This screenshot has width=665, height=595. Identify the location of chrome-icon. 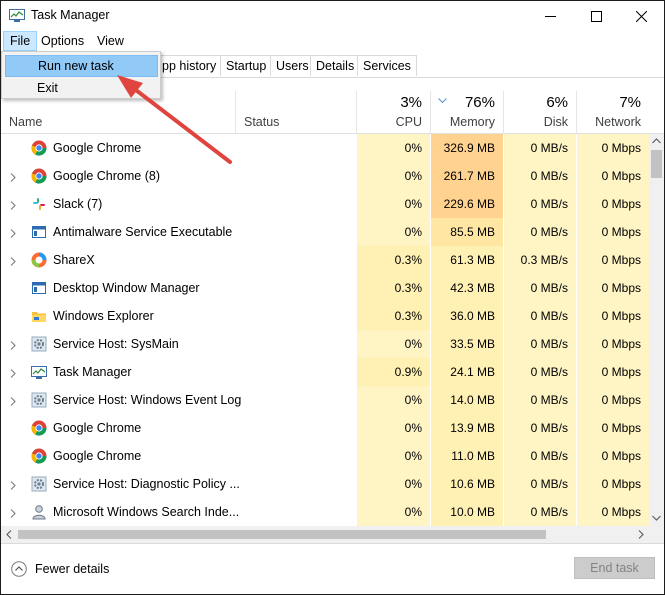
(39, 456).